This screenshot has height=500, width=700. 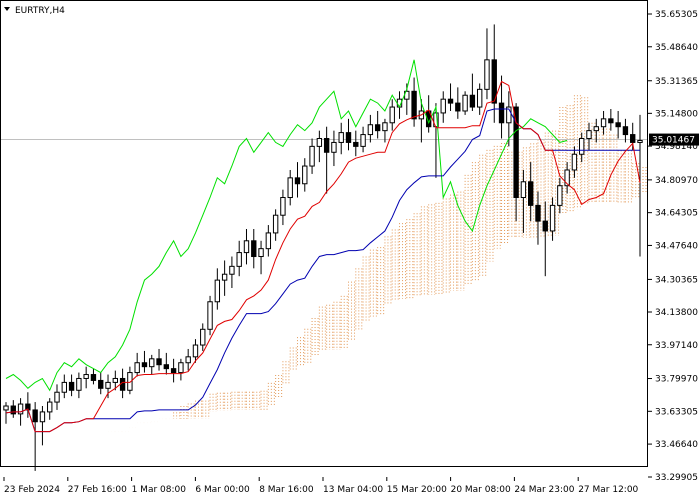 What do you see at coordinates (676, 346) in the screenshot?
I see `price-tick-label: 33.97140` at bounding box center [676, 346].